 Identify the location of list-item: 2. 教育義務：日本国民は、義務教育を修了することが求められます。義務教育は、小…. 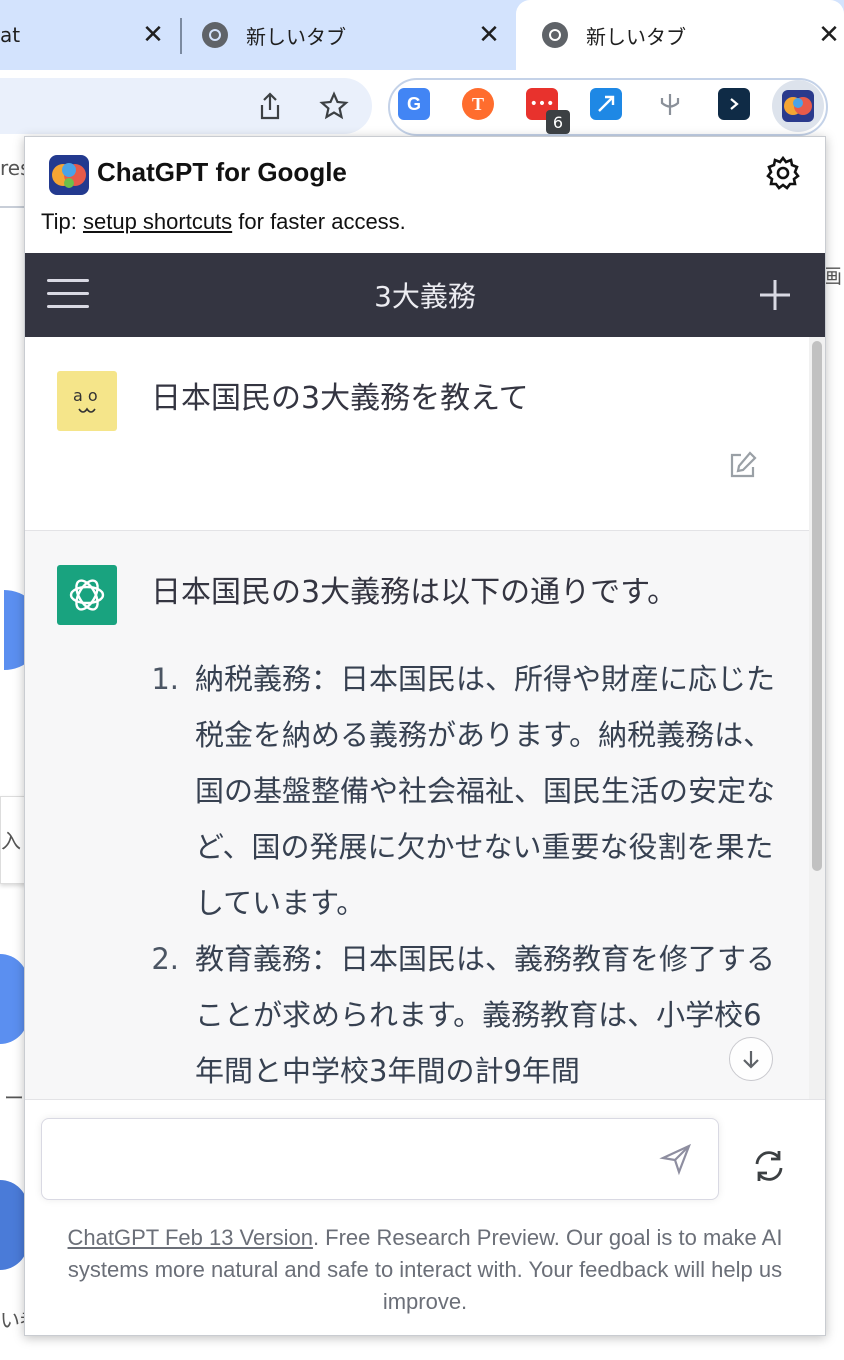
(460, 1015).